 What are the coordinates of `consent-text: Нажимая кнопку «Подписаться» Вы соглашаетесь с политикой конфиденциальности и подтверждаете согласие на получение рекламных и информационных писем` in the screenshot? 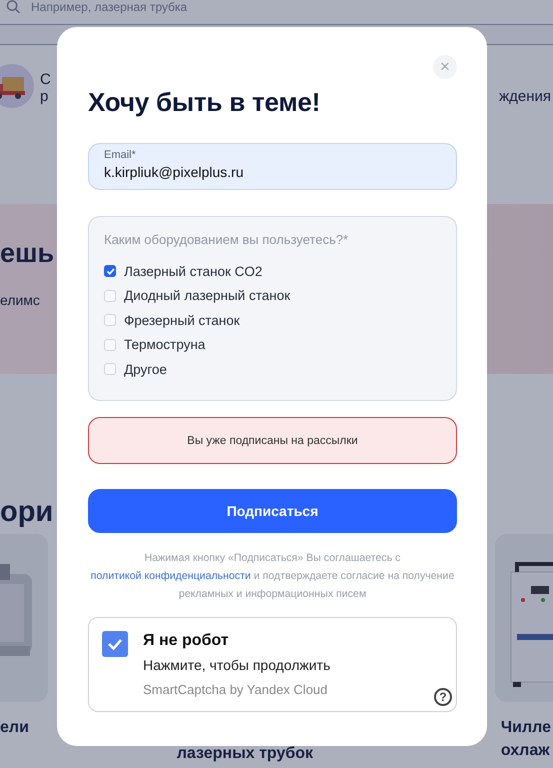 It's located at (273, 576).